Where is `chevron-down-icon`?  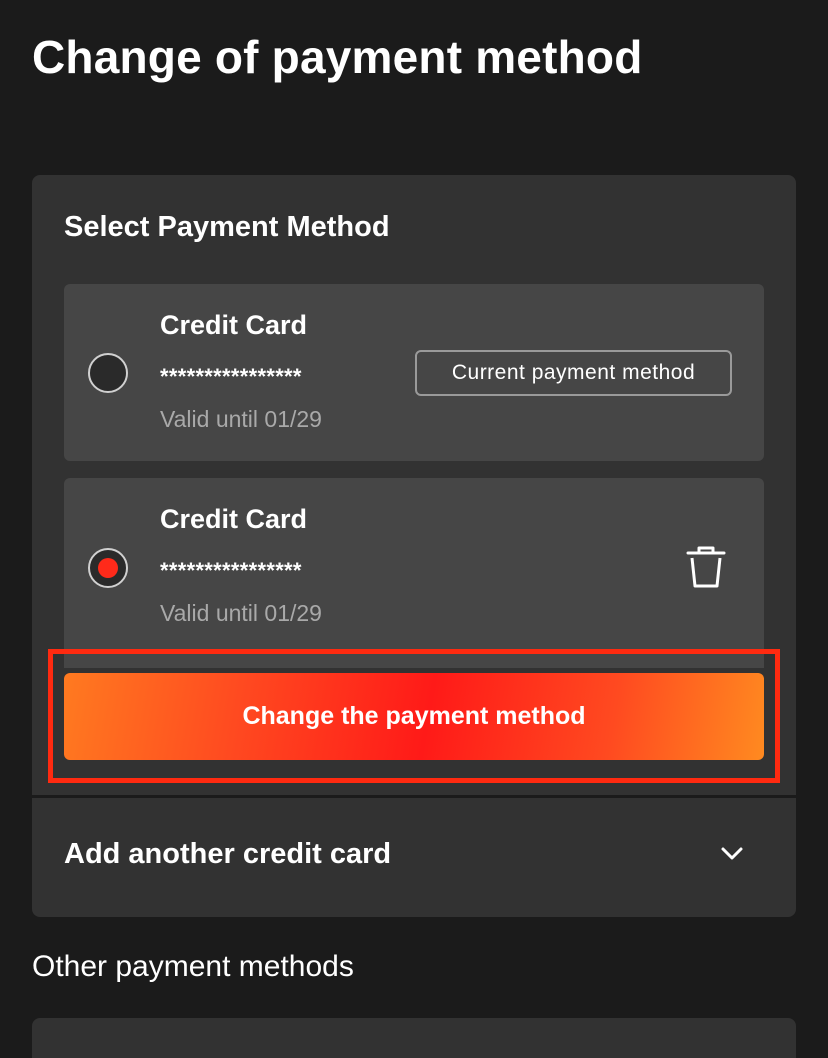 chevron-down-icon is located at coordinates (732, 854).